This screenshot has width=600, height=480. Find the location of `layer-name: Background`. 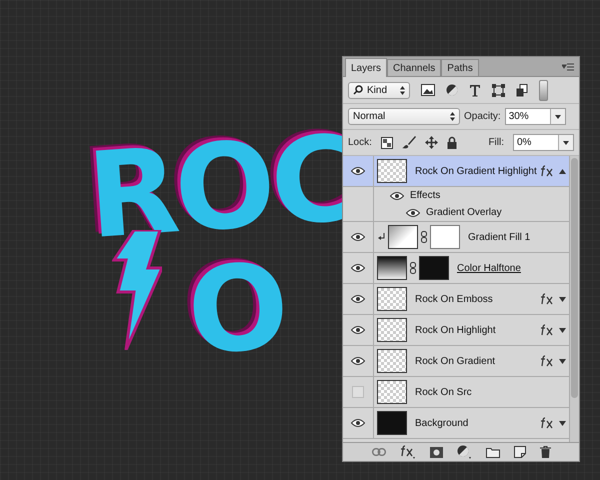

layer-name: Background is located at coordinates (441, 423).